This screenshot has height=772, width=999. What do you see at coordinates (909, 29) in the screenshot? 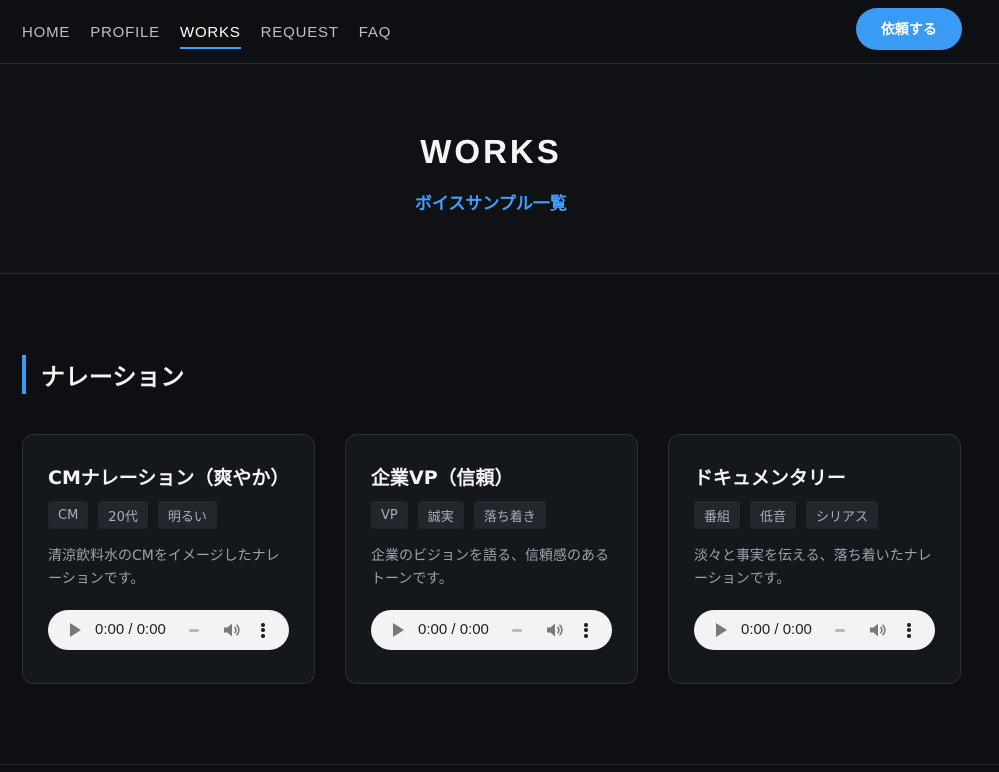
I see `request-button: 依頼する` at bounding box center [909, 29].